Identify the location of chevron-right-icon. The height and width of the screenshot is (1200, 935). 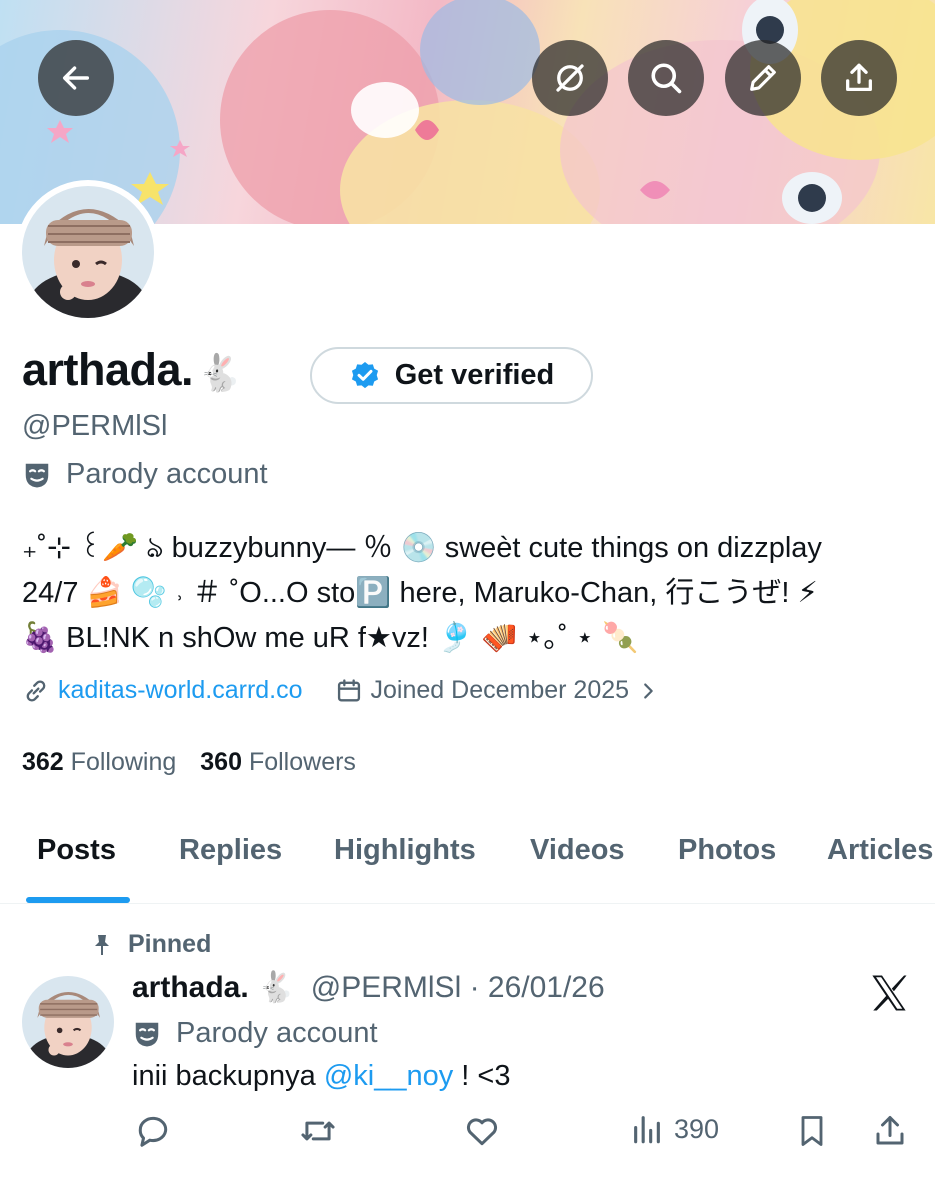
(648, 690).